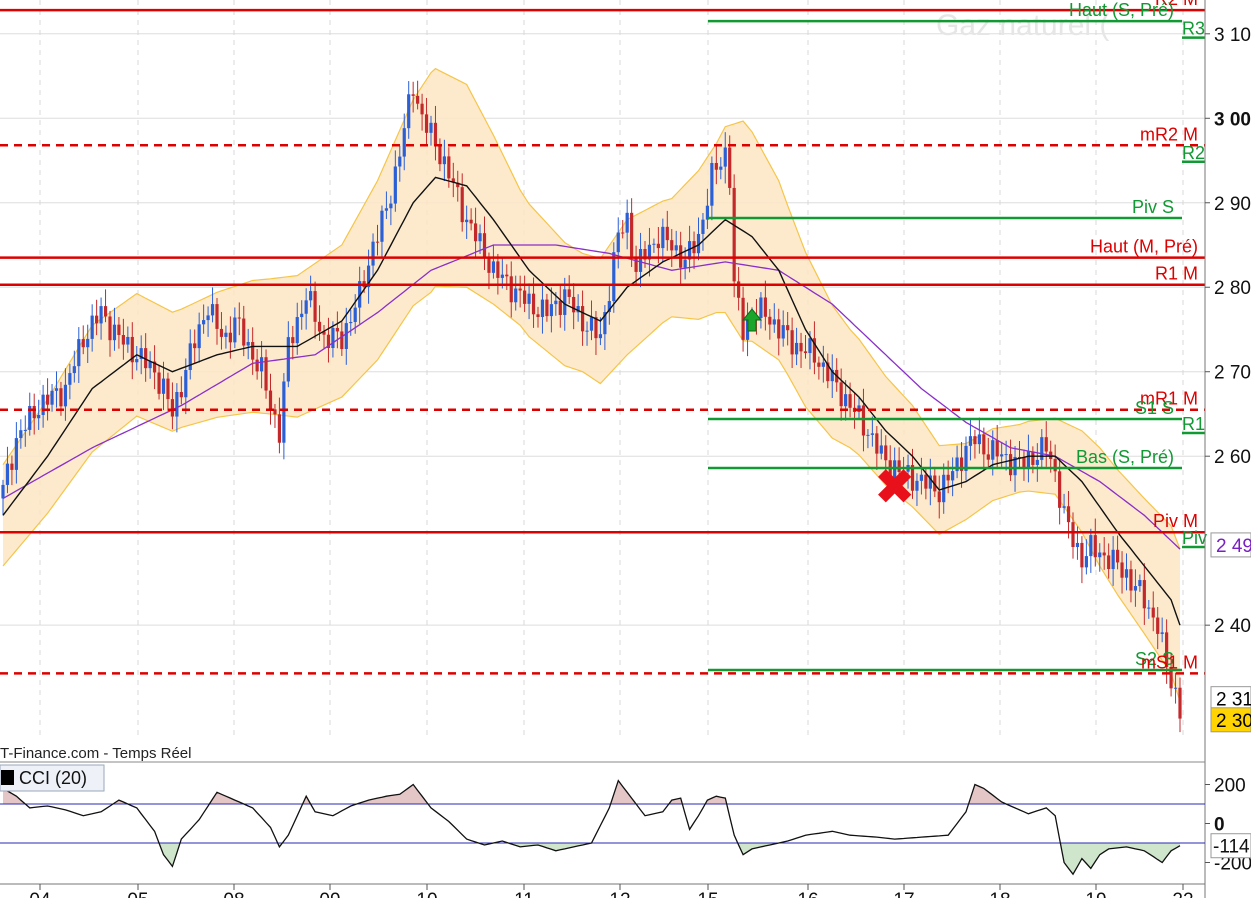 Image resolution: width=1251 pixels, height=903 pixels. What do you see at coordinates (137, 894) in the screenshot?
I see `date-tick-label: 05` at bounding box center [137, 894].